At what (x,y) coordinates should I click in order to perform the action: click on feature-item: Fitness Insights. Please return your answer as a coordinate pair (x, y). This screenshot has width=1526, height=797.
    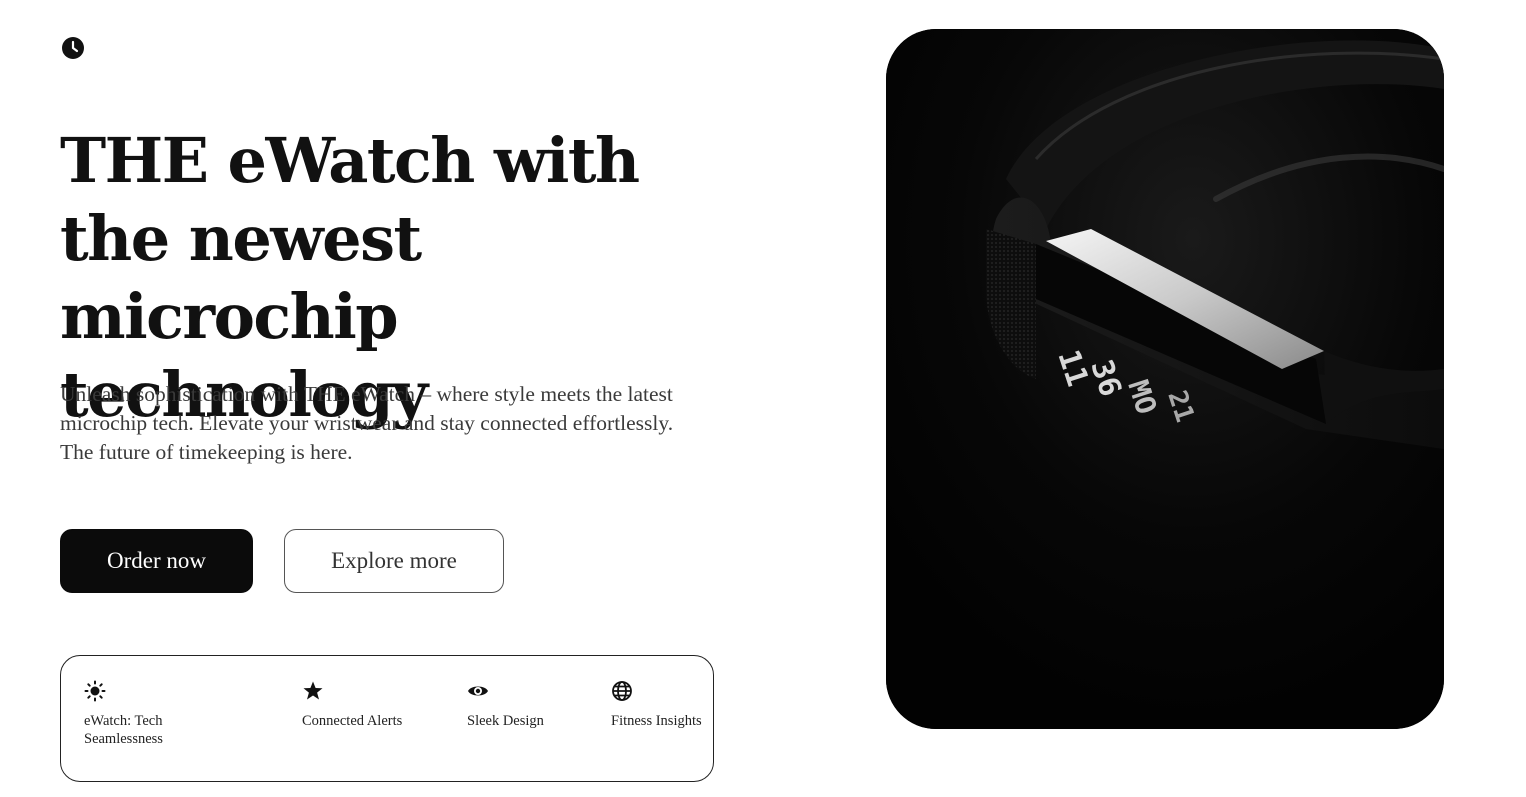
    Looking at the image, I should click on (666, 705).